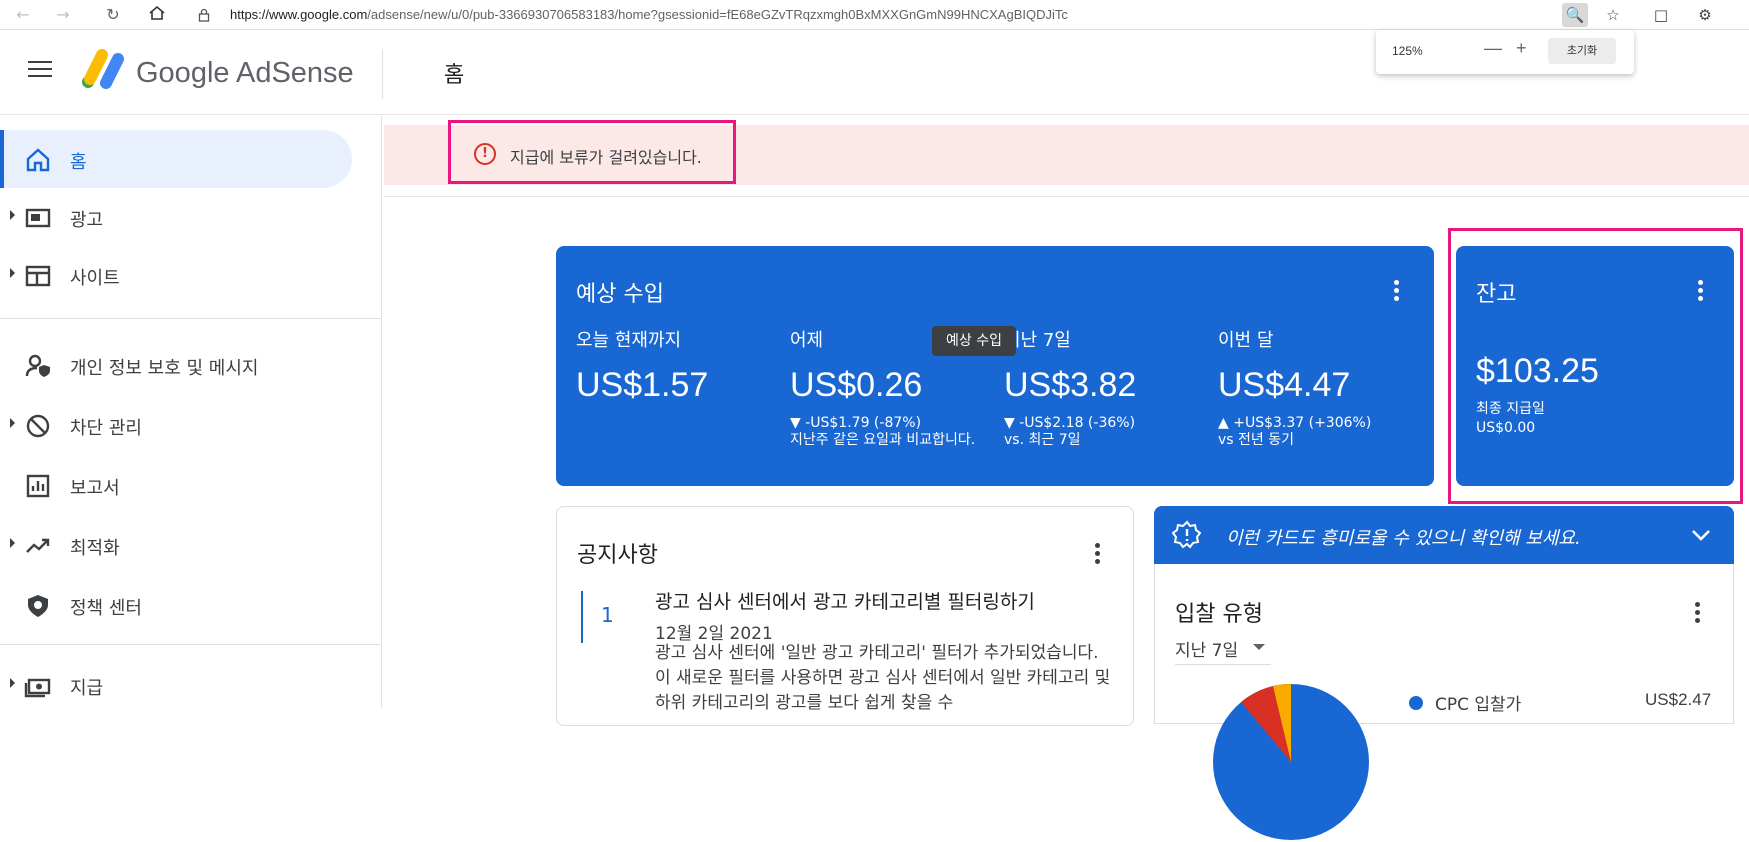 The height and width of the screenshot is (842, 1749). I want to click on metric-delta: ▼ -US$1.79 (-87%), so click(856, 423).